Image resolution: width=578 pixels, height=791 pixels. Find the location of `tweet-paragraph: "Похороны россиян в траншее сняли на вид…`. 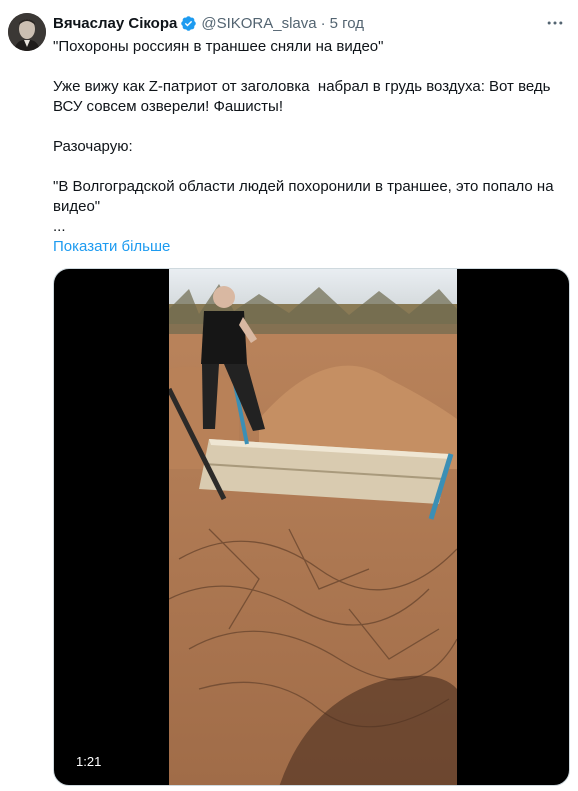

tweet-paragraph: "Похороны россиян в траншее сняли на вид… is located at coordinates (218, 46).